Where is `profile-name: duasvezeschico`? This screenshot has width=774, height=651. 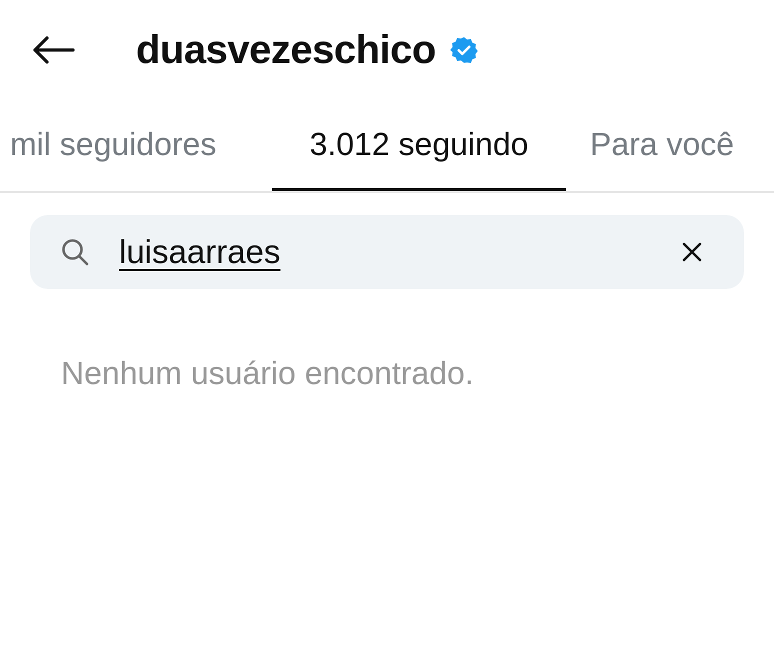
profile-name: duasvezeschico is located at coordinates (286, 50).